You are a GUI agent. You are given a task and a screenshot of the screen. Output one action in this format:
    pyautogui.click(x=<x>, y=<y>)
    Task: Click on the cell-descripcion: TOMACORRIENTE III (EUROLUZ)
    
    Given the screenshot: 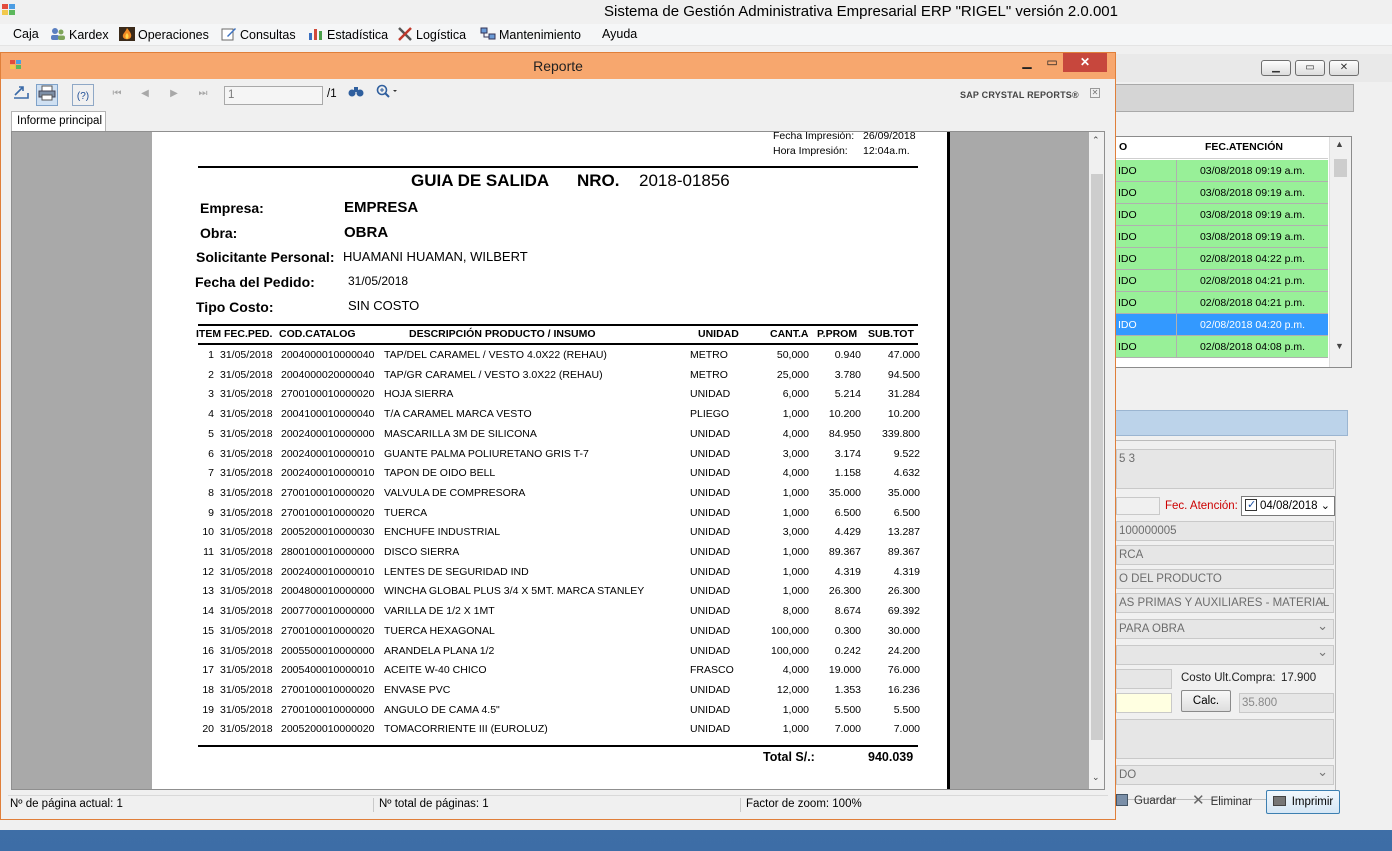 What is the action you would take?
    pyautogui.click(x=466, y=729)
    